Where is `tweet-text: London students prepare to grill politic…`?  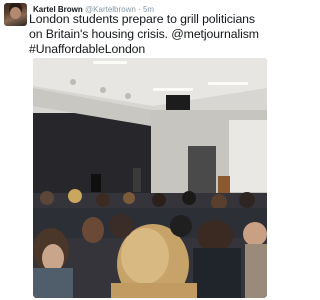
tweet-text: London students prepare to grill politic… is located at coordinates (144, 34).